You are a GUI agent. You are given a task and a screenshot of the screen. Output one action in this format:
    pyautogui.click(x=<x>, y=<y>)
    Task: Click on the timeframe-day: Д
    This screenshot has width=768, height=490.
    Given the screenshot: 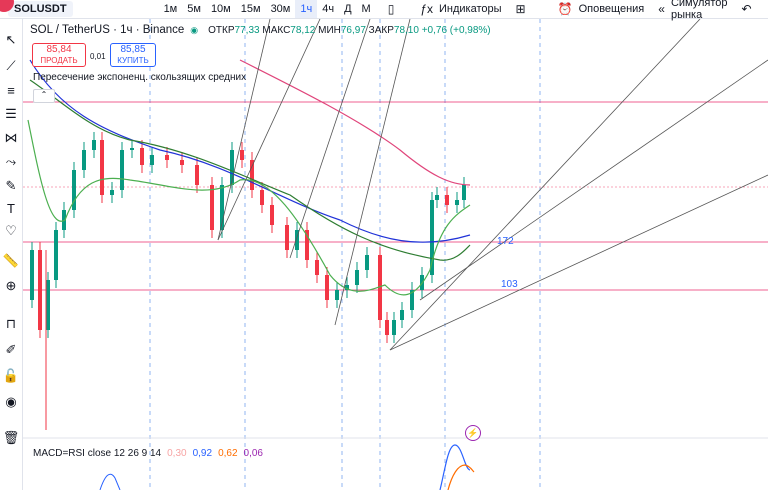 What is the action you would take?
    pyautogui.click(x=347, y=9)
    